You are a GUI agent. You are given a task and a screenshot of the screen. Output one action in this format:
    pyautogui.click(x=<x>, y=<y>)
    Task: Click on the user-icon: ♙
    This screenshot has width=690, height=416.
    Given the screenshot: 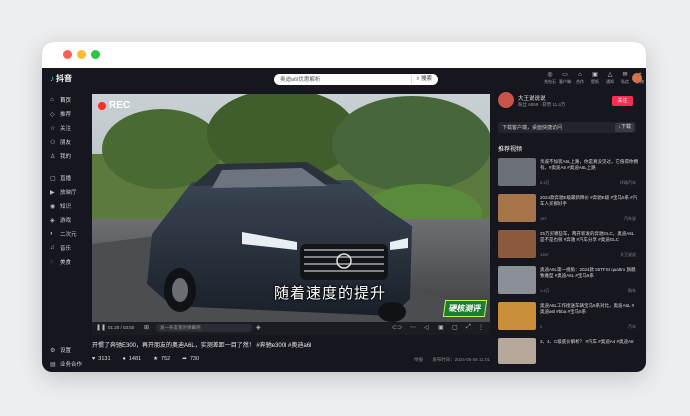 What is the action you would take?
    pyautogui.click(x=53, y=156)
    